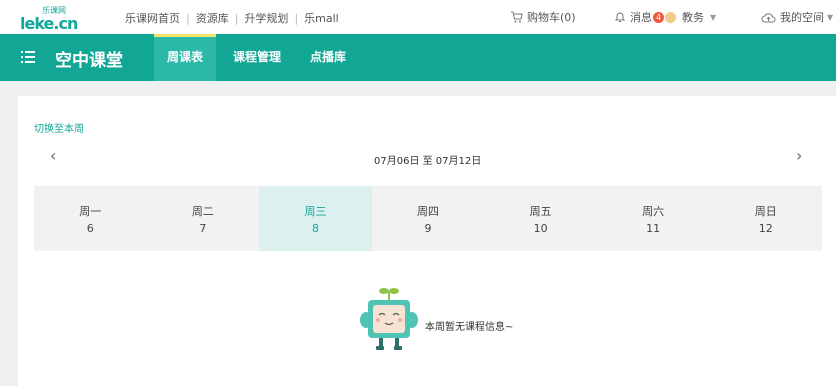  I want to click on messages-link: 消息 4, so click(639, 17).